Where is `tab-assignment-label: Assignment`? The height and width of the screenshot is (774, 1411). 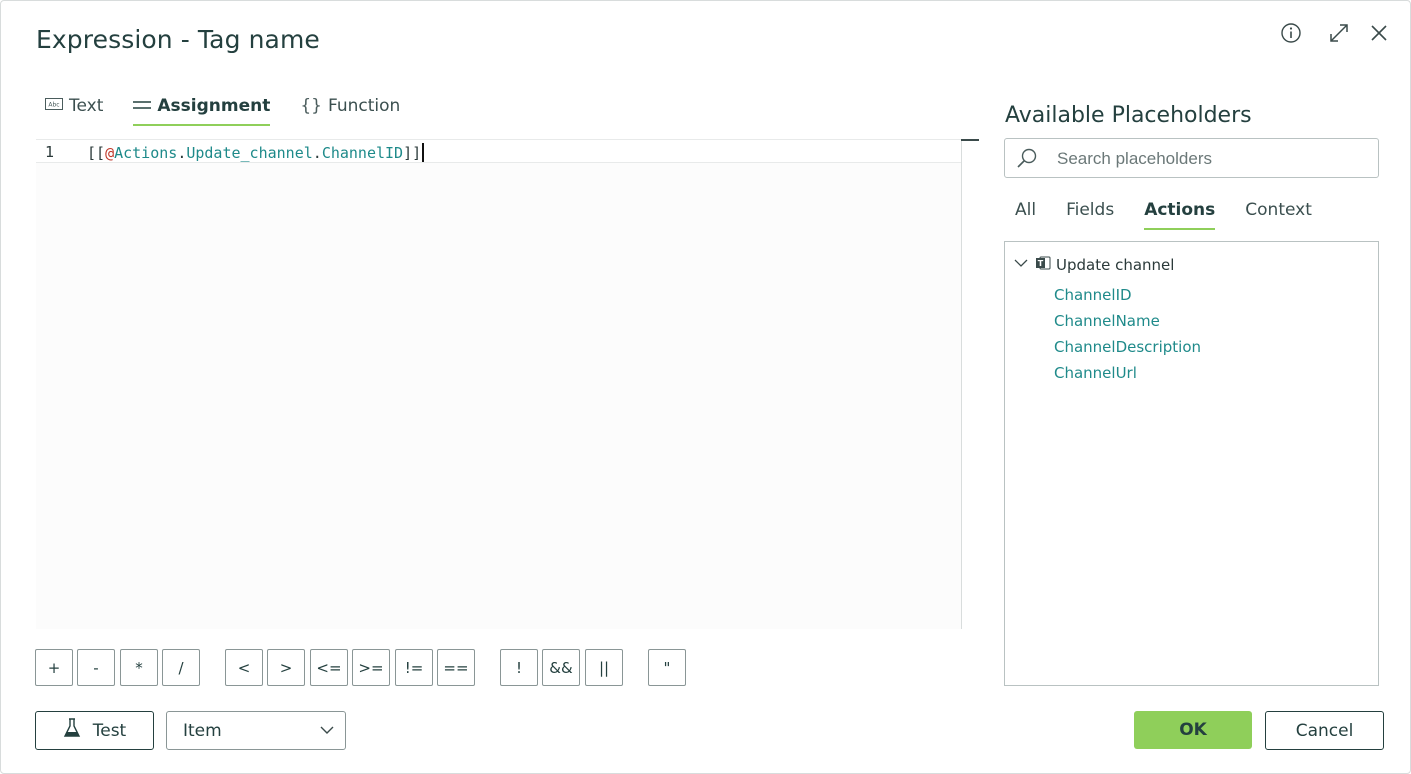 tab-assignment-label: Assignment is located at coordinates (214, 106).